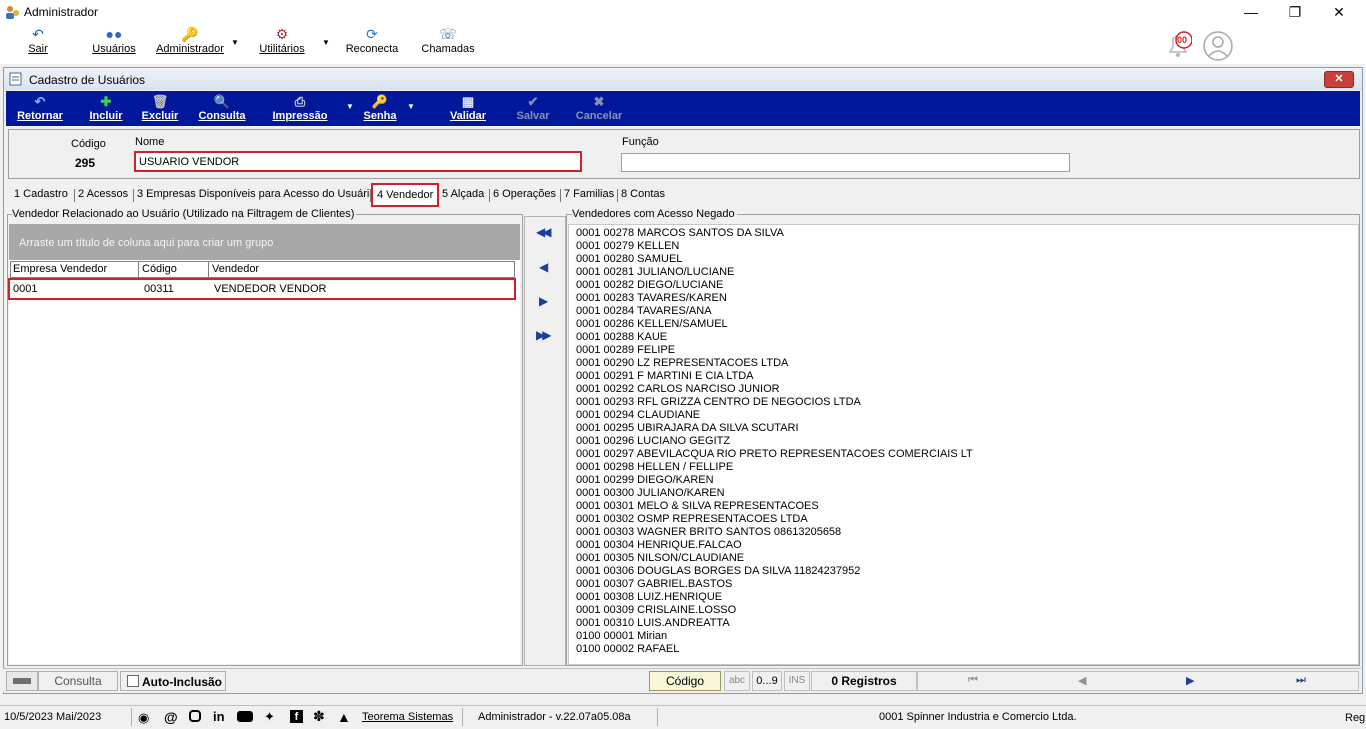 Image resolution: width=1366 pixels, height=729 pixels. What do you see at coordinates (222, 108) in the screenshot?
I see `consulta-button: 🔍 Consulta` at bounding box center [222, 108].